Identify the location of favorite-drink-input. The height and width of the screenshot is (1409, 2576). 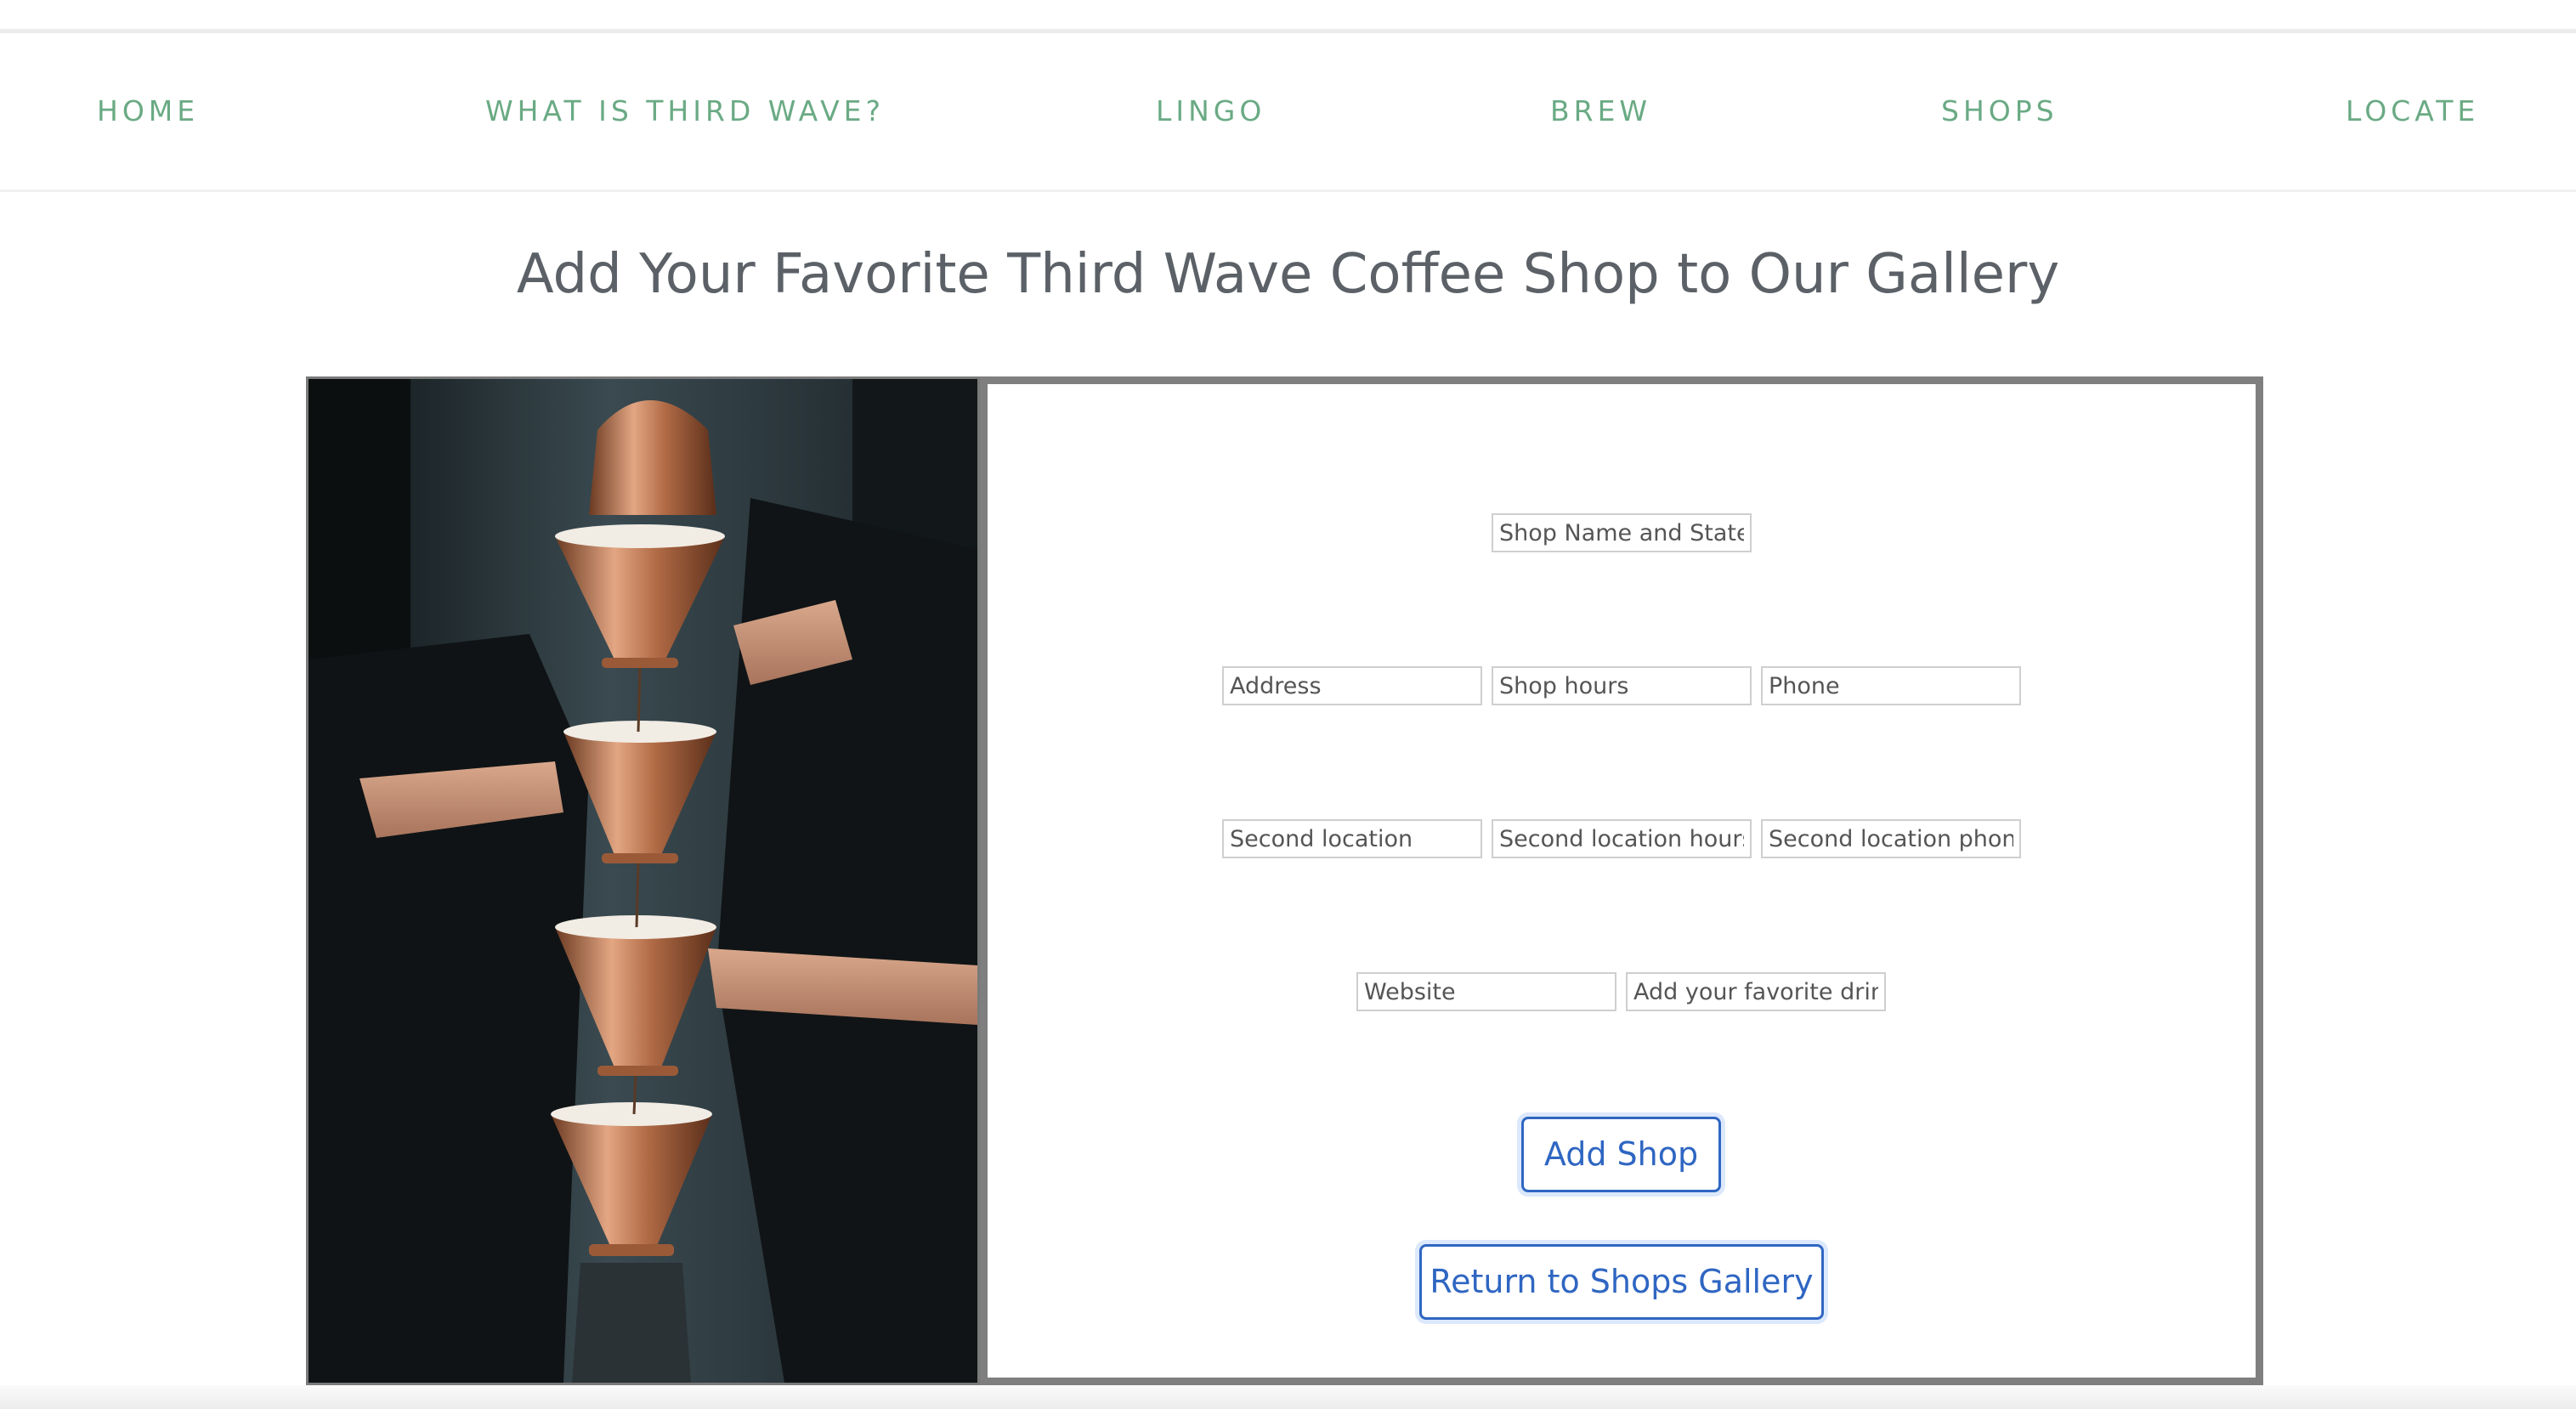
(1756, 991).